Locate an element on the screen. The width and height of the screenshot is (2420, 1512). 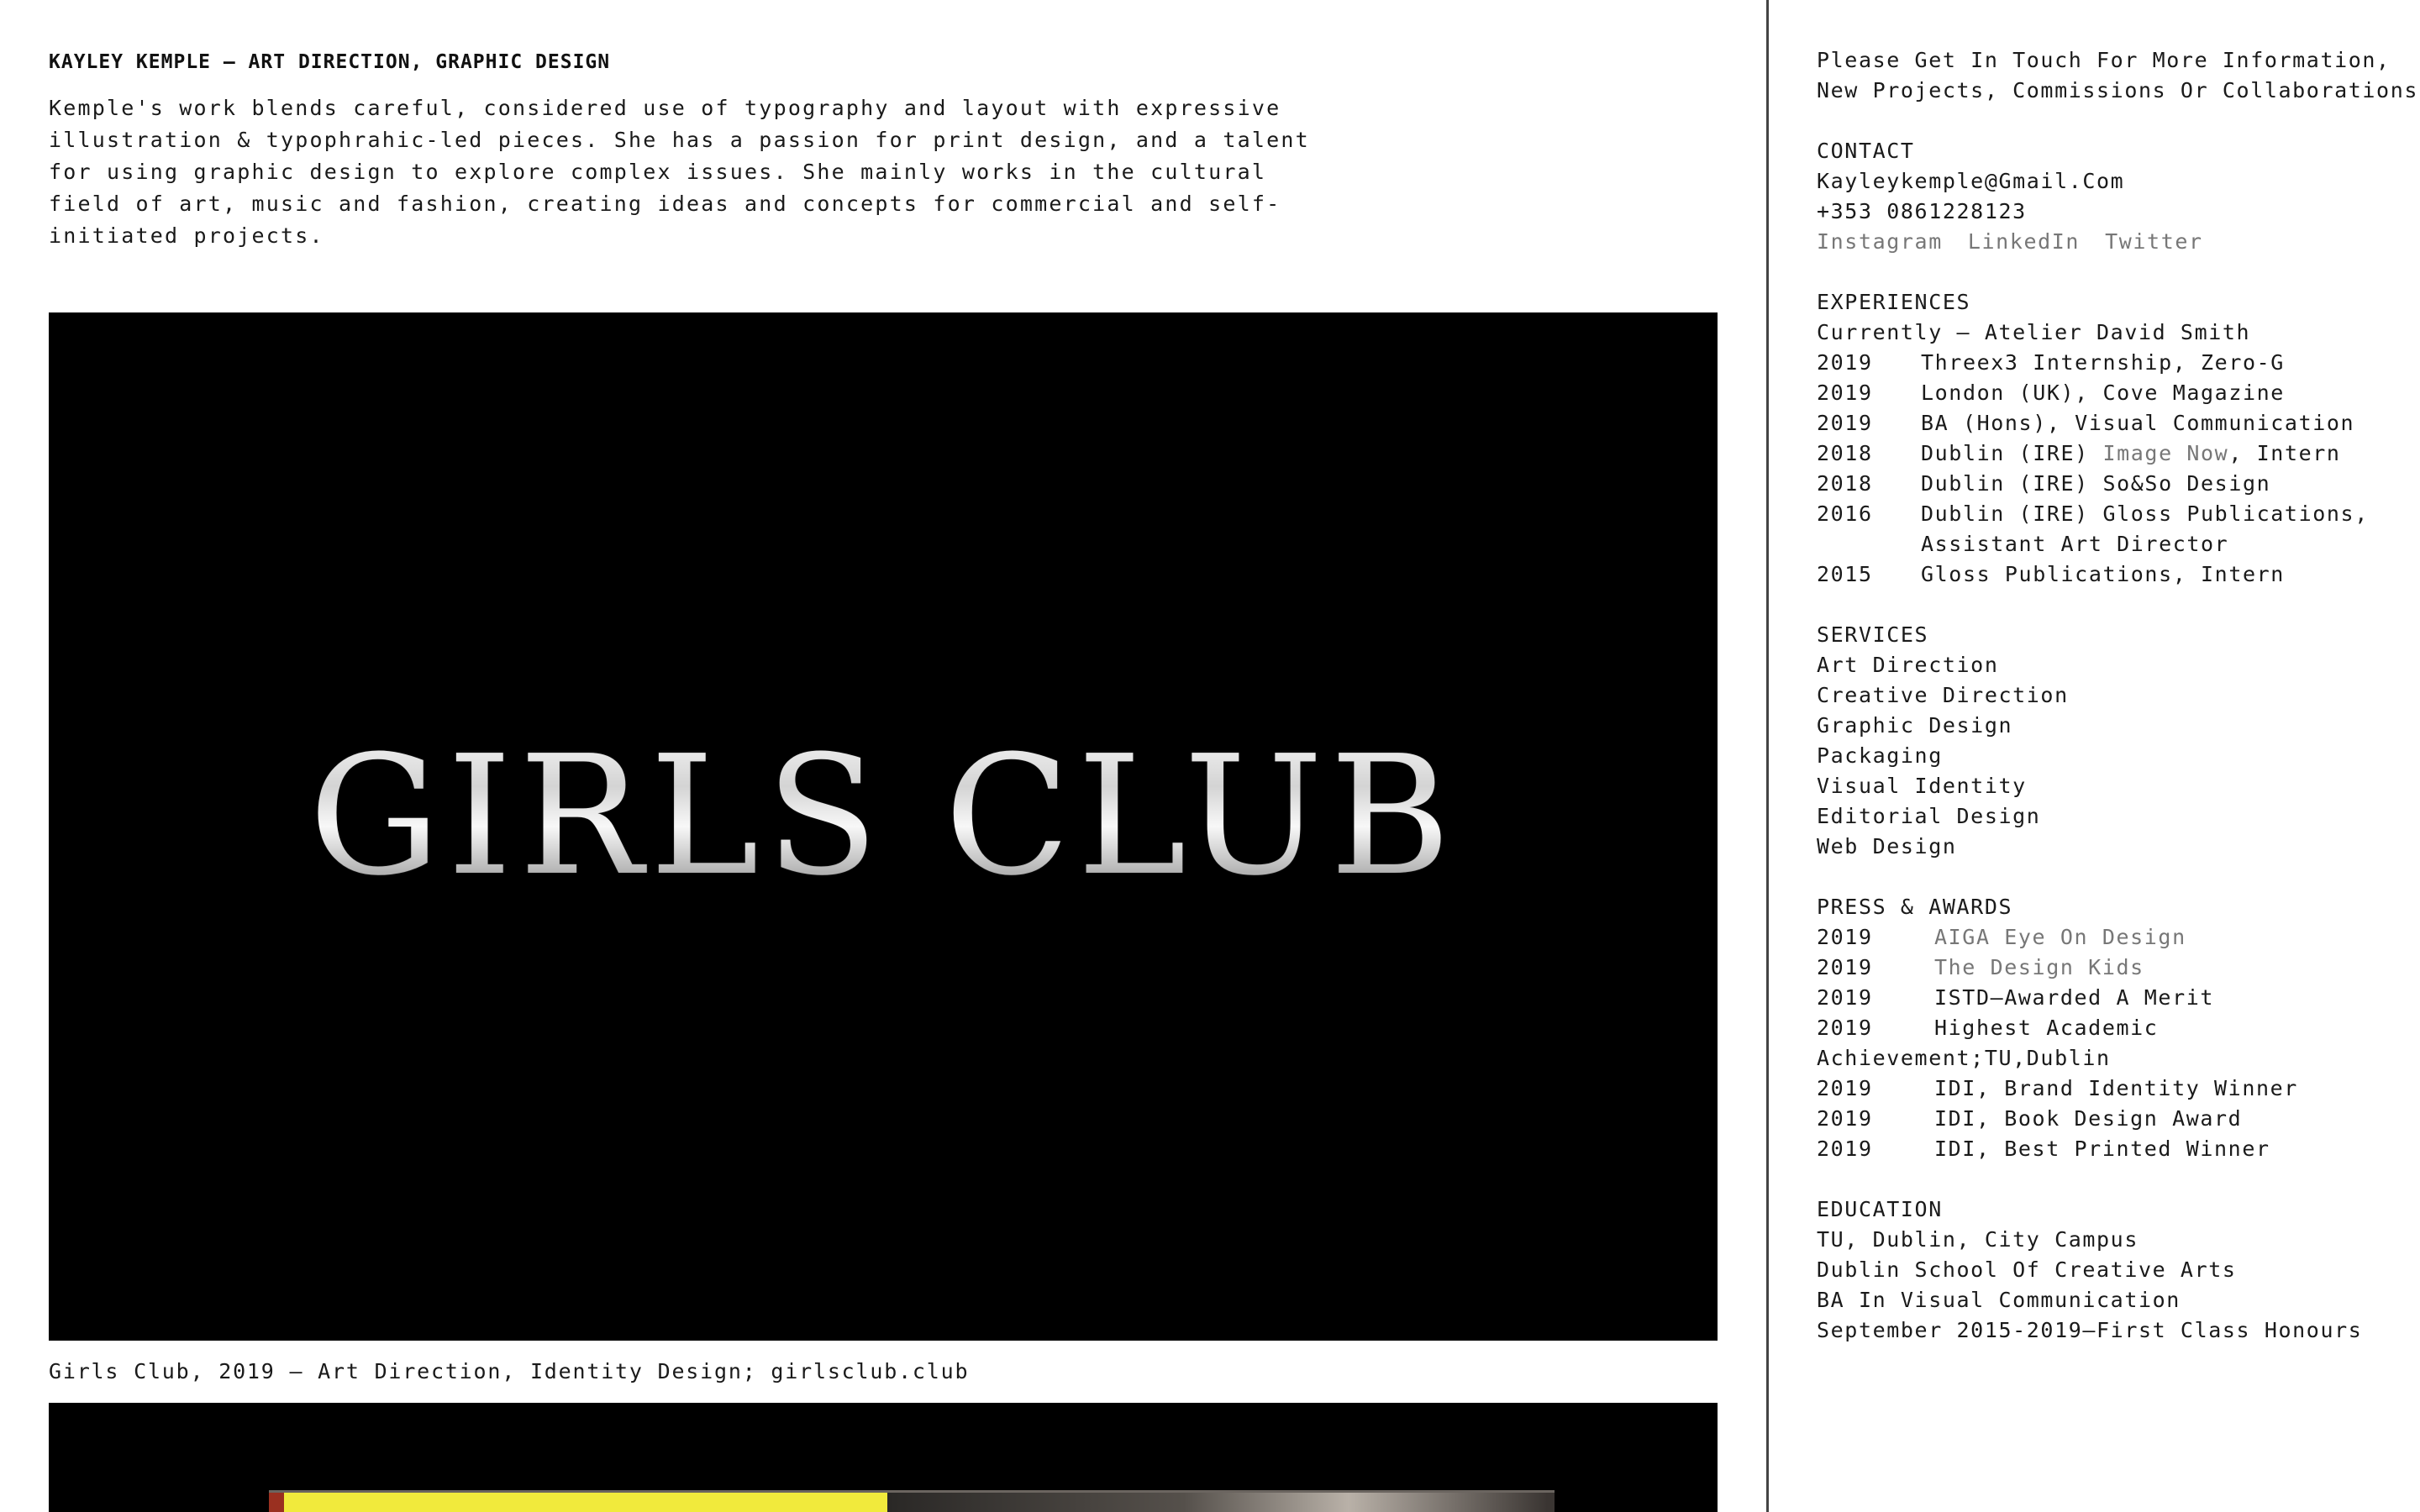
experience-row: 2019 BA (Hons), Visual Communication is located at coordinates (2093, 423).